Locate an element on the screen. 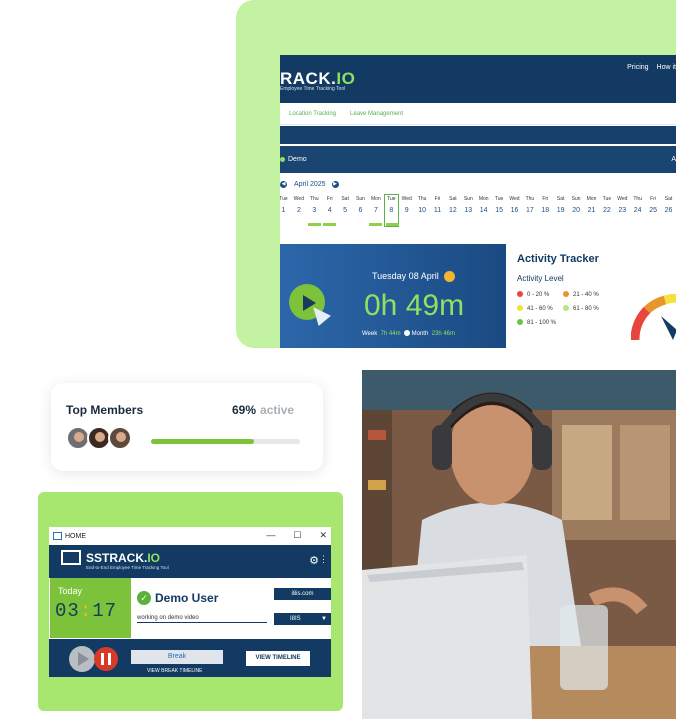 This screenshot has height=719, width=676. app-window-icon is located at coordinates (57, 536).